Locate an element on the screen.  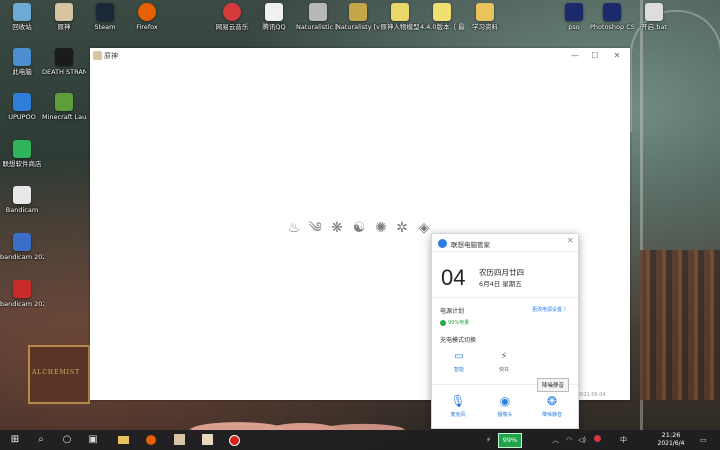
minecraft-icon is located at coordinates (64, 102).